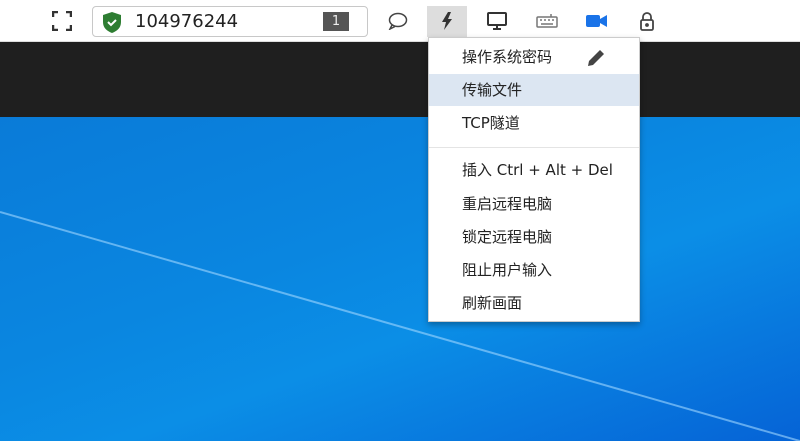  What do you see at coordinates (112, 22) in the screenshot?
I see `shield-check-icon` at bounding box center [112, 22].